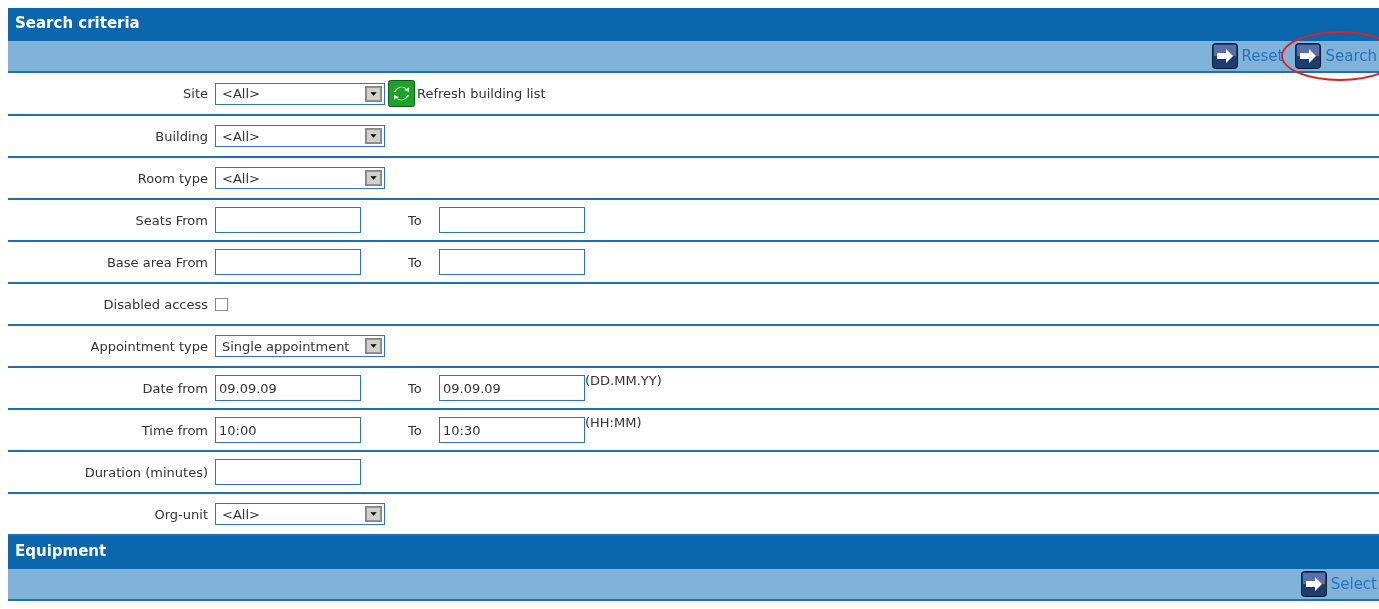 The width and height of the screenshot is (1379, 609). What do you see at coordinates (146, 472) in the screenshot?
I see `field-label: Duration (minutes)` at bounding box center [146, 472].